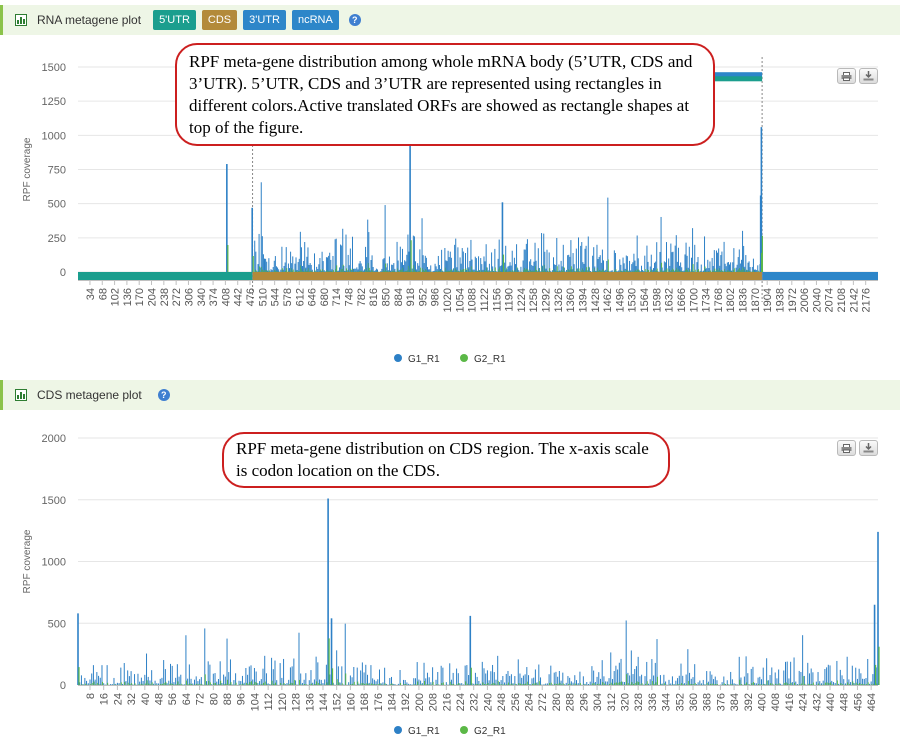  What do you see at coordinates (436, 297) in the screenshot?
I see `x-tick-label: 986` at bounding box center [436, 297].